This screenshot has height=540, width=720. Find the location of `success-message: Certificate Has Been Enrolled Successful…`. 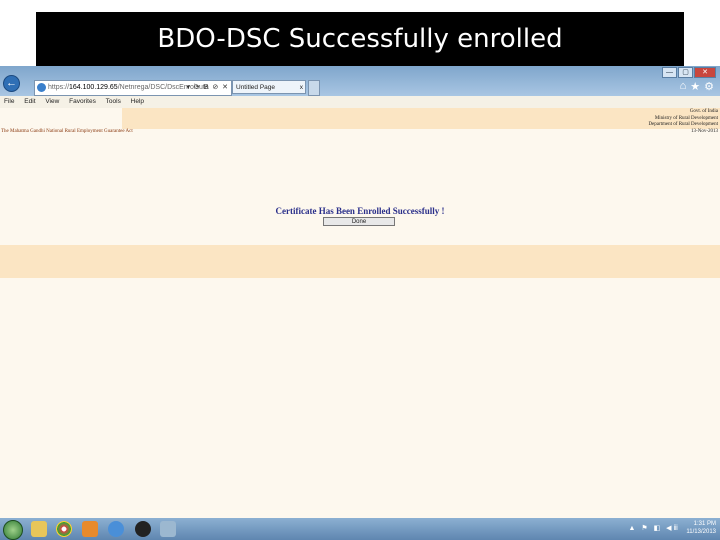

success-message: Certificate Has Been Enrolled Successful… is located at coordinates (360, 211).